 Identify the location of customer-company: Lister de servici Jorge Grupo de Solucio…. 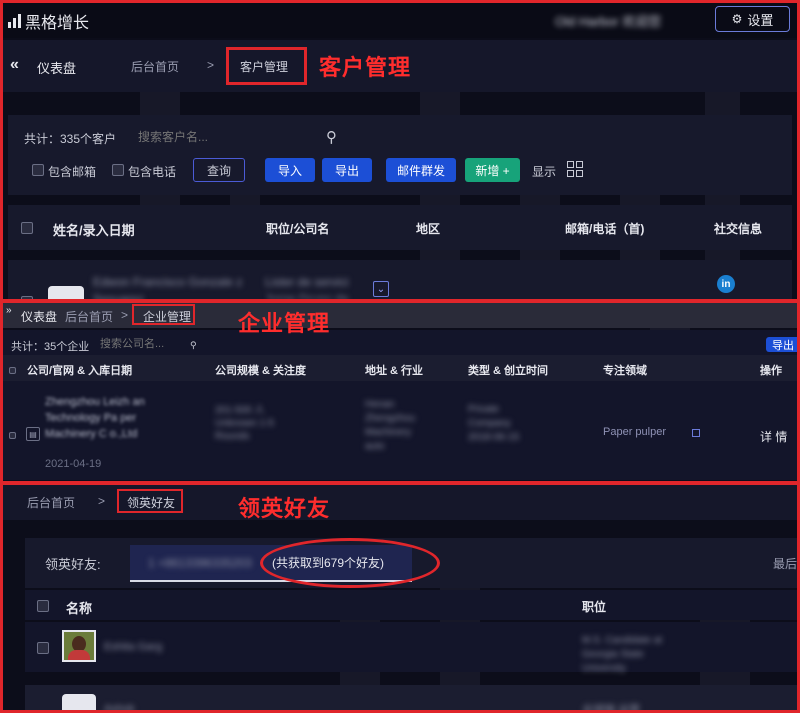
(307, 287).